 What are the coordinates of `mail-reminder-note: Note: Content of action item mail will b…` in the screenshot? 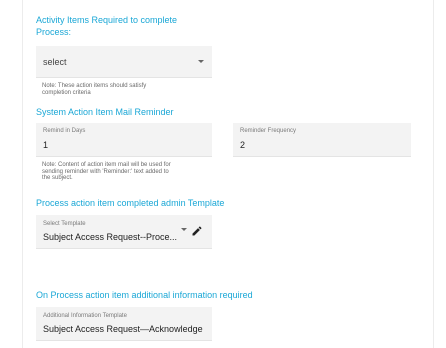 It's located at (106, 171).